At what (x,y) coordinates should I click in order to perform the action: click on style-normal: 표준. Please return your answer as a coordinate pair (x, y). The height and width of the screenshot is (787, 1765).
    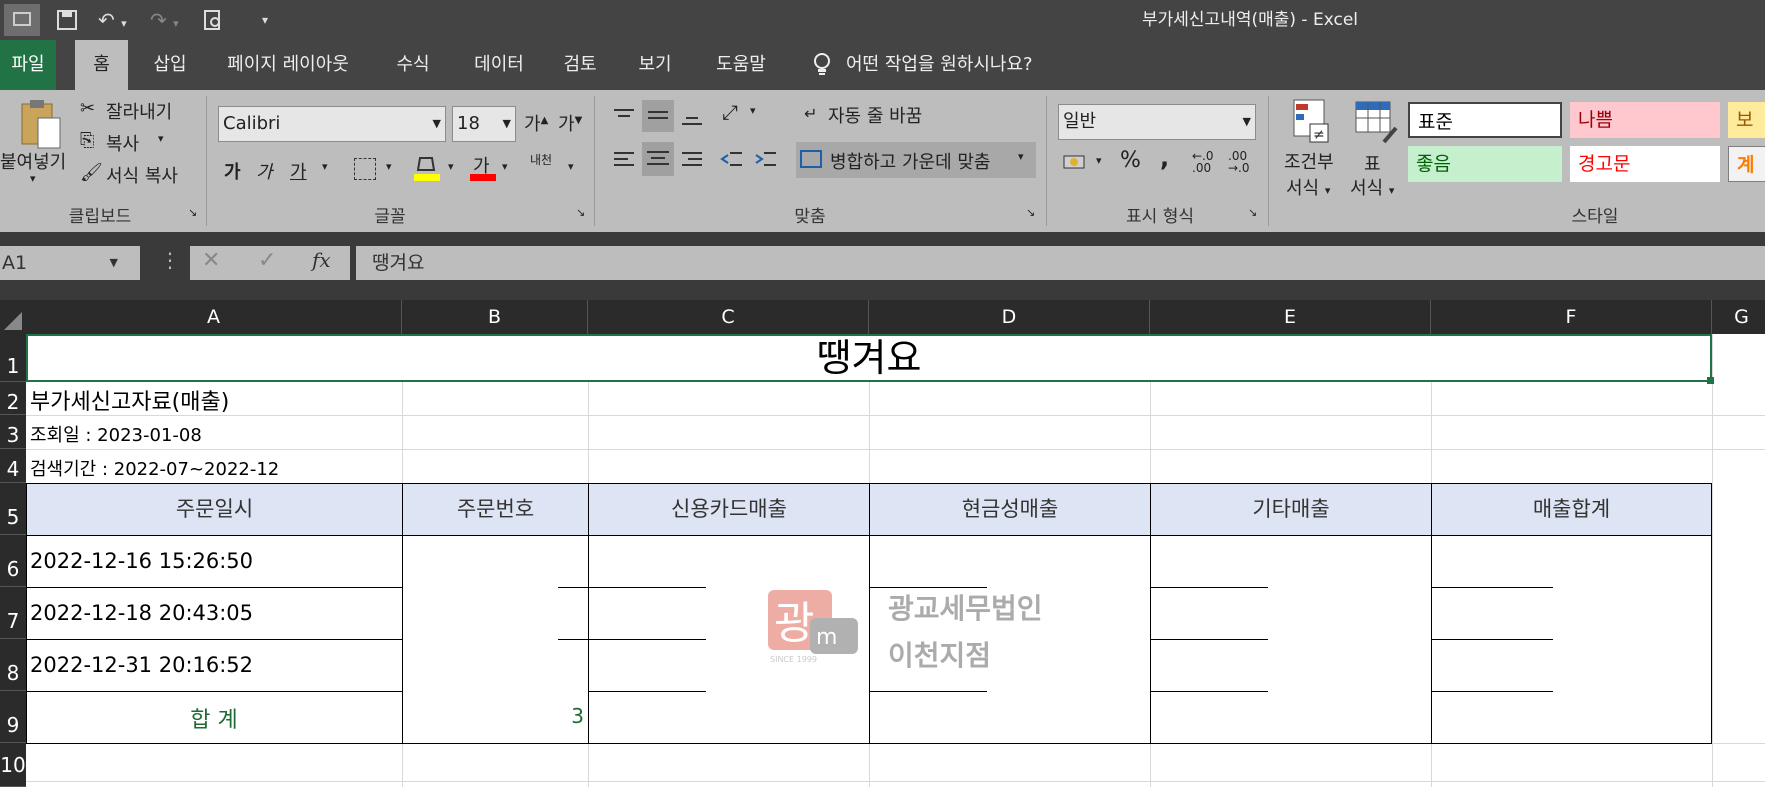
    Looking at the image, I should click on (1485, 120).